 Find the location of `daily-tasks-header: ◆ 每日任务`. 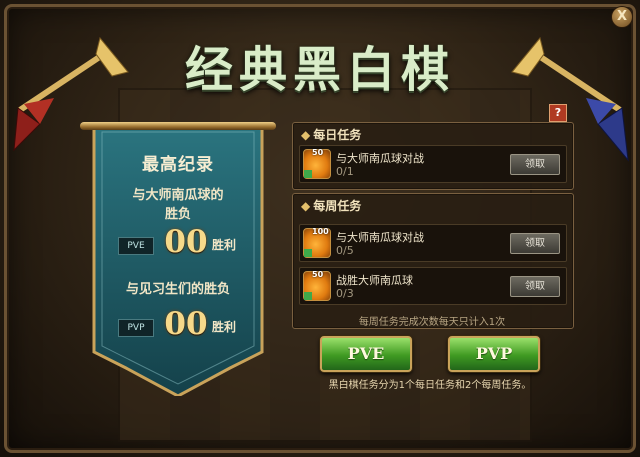

daily-tasks-header: ◆ 每日任务 is located at coordinates (331, 134).